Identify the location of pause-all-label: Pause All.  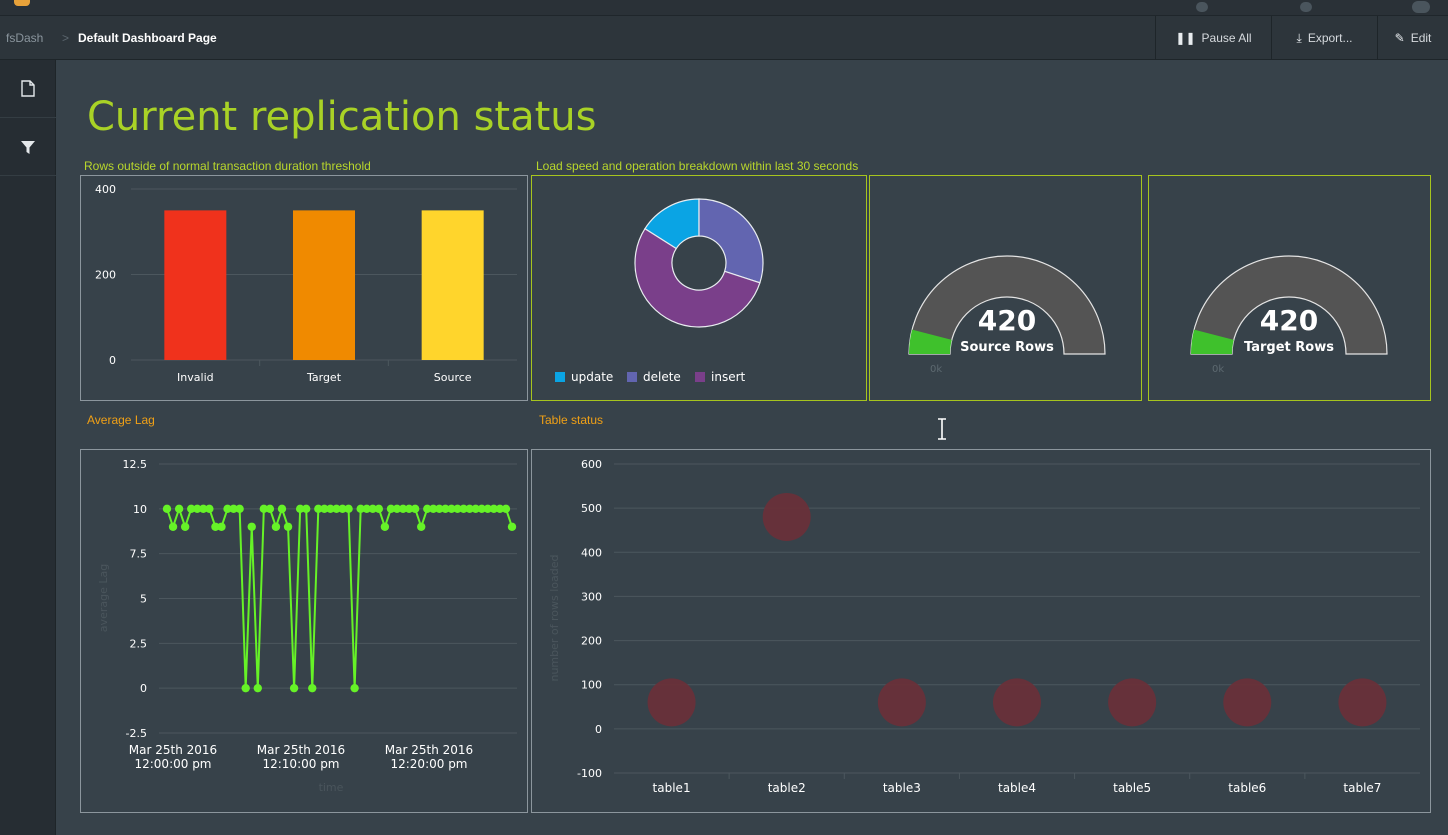
(1226, 38).